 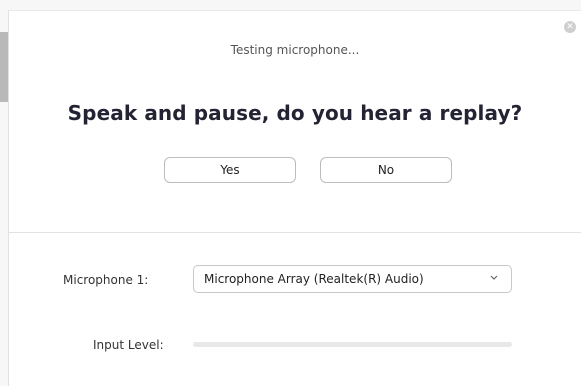 I want to click on microphone-label: Microphone 1:, so click(x=106, y=280).